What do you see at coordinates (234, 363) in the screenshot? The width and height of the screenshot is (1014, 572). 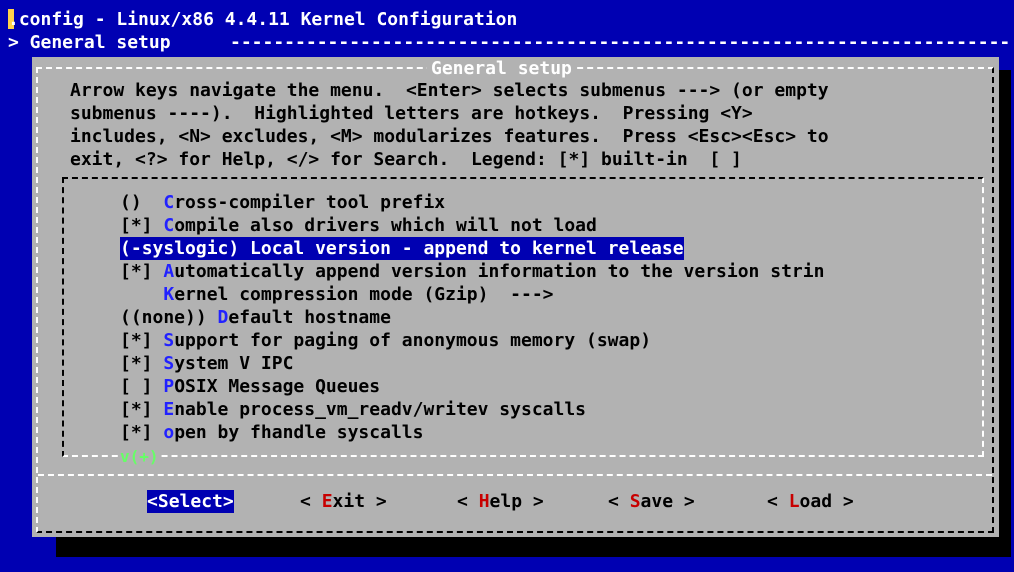 I see `menu-item-label: ystem V IPC` at bounding box center [234, 363].